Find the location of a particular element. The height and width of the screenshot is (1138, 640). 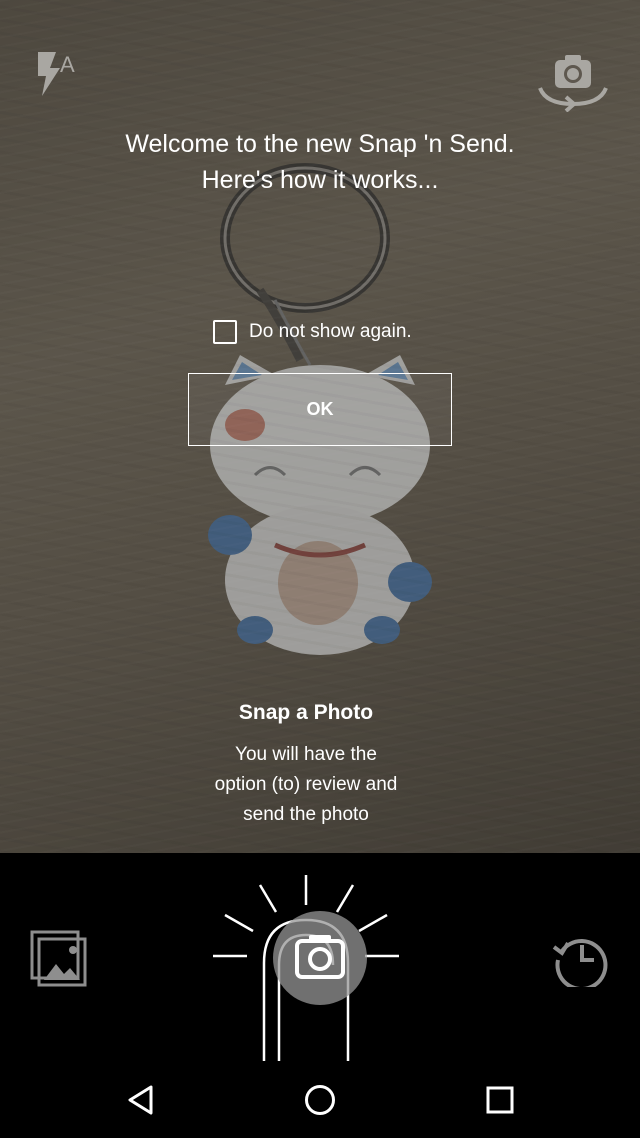

shutter-button is located at coordinates (320, 958).